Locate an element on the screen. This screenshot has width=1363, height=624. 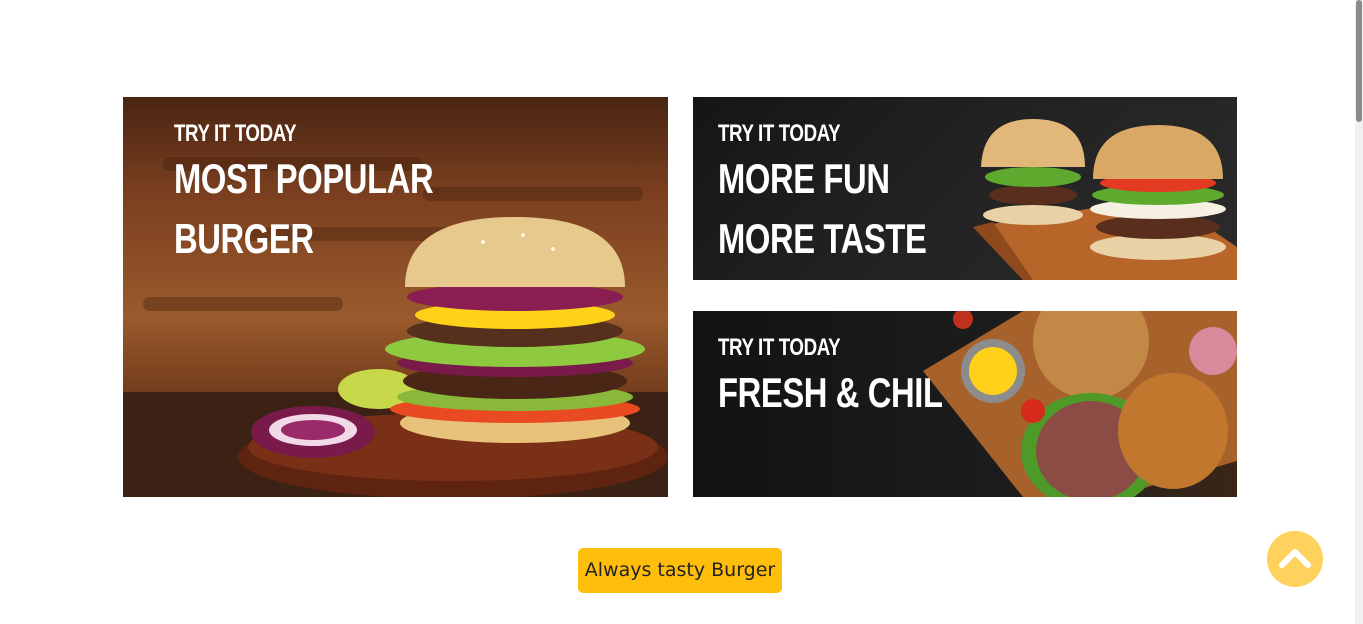
banner-title: Most popular burger is located at coordinates (304, 208).